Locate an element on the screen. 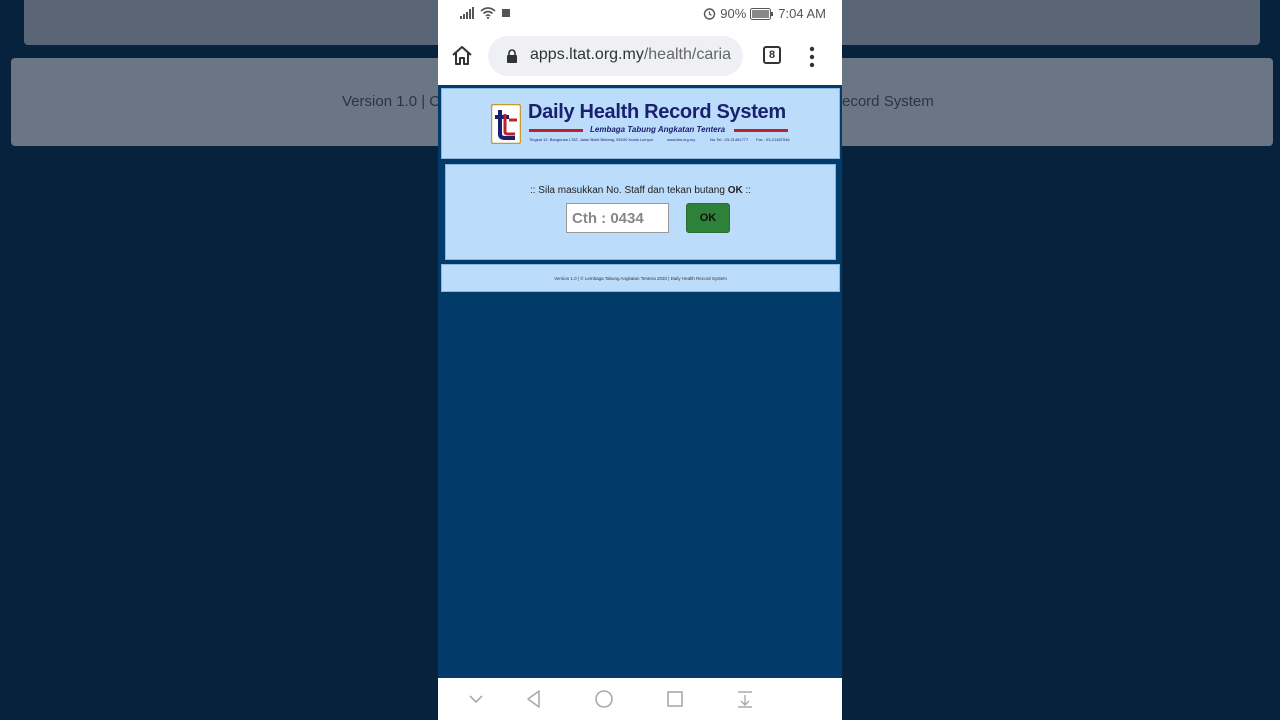  address-bar: apps.ltat.org.my/health/caria is located at coordinates (615, 56).